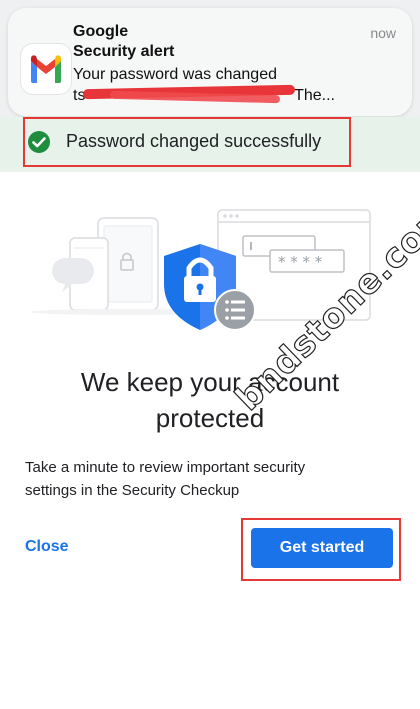 The height and width of the screenshot is (709, 420). What do you see at coordinates (383, 33) in the screenshot?
I see `notification-time: now` at bounding box center [383, 33].